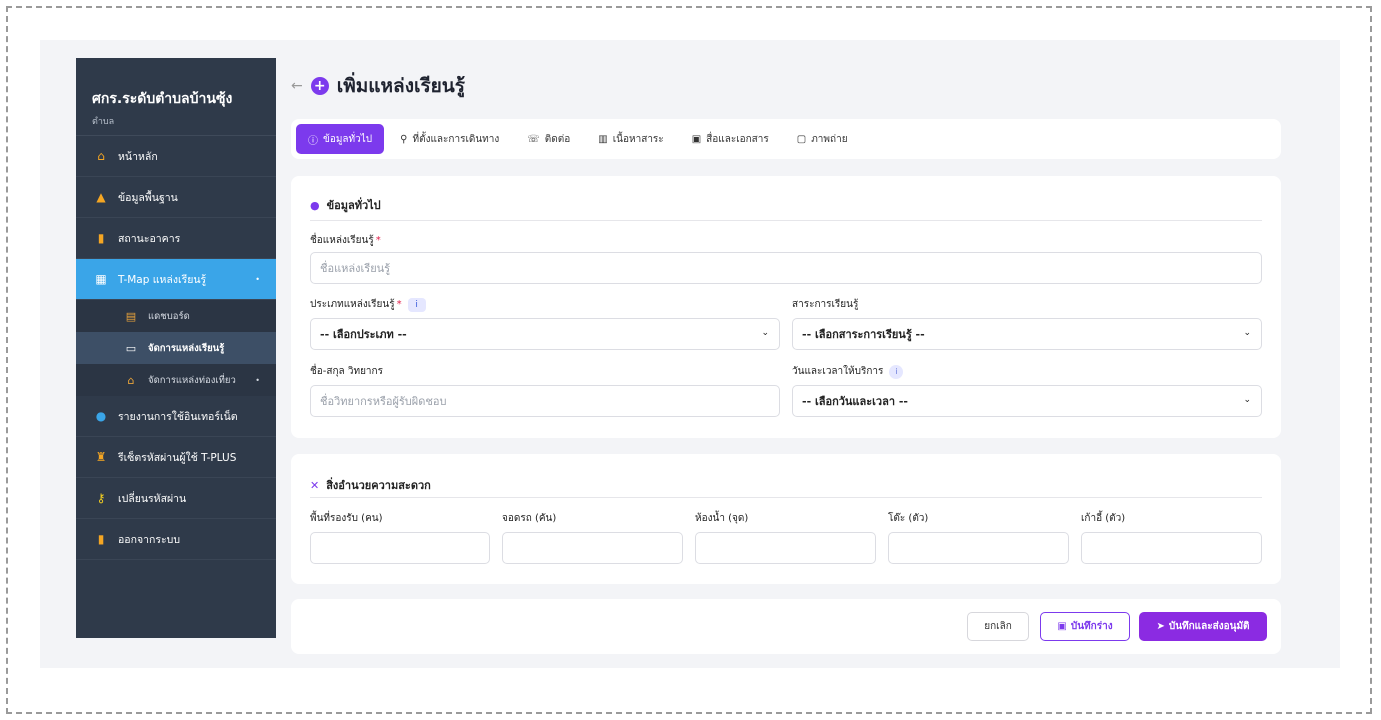 The image size is (1381, 720). What do you see at coordinates (785, 548) in the screenshot?
I see `restroom-input` at bounding box center [785, 548].